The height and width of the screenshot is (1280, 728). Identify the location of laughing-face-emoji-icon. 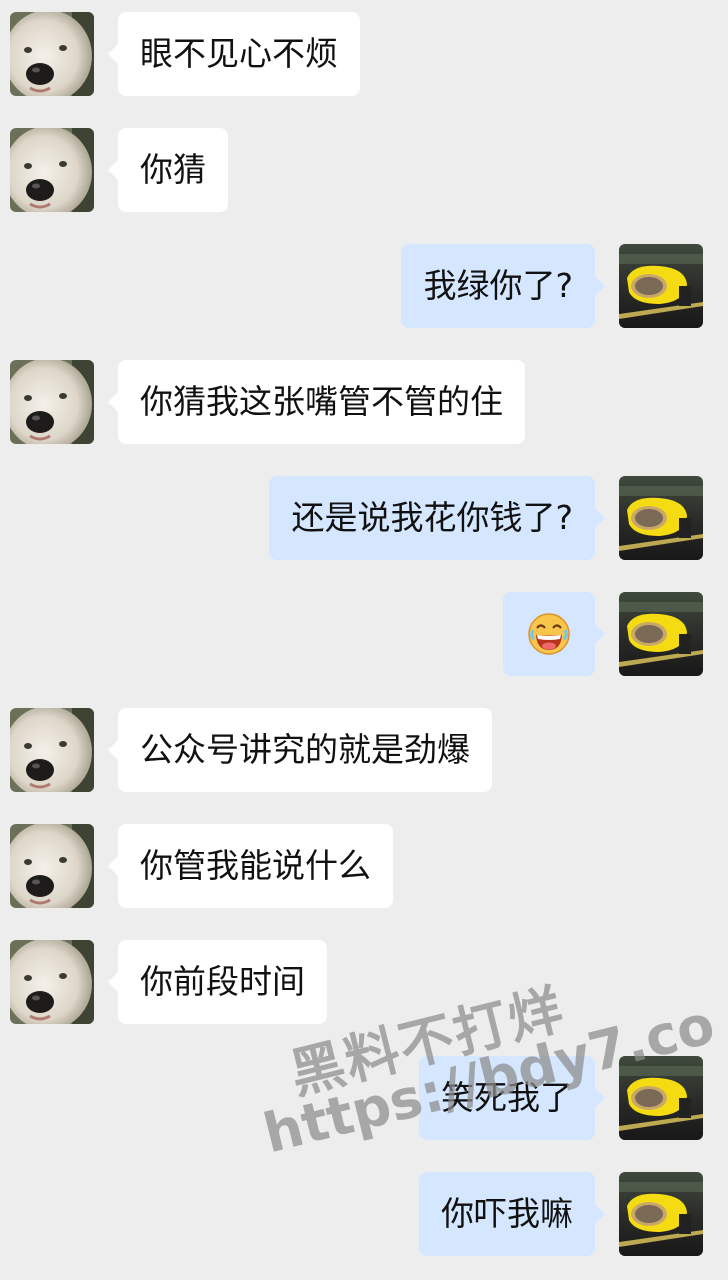
(549, 634).